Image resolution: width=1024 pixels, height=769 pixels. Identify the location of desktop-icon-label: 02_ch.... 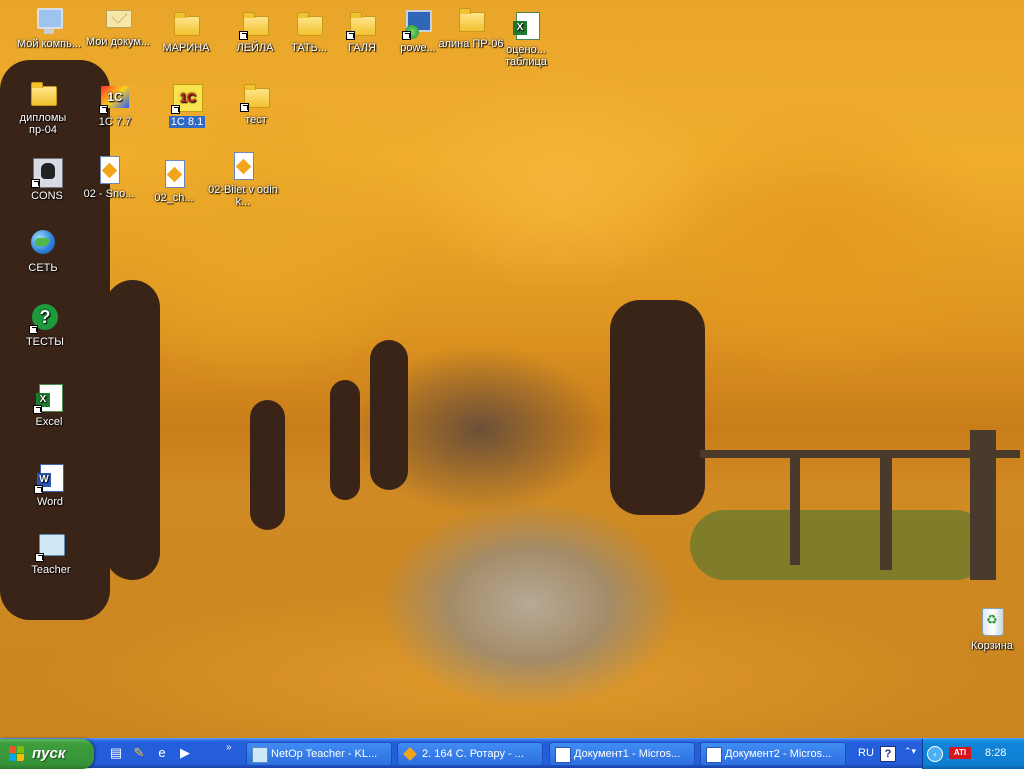
(174, 198).